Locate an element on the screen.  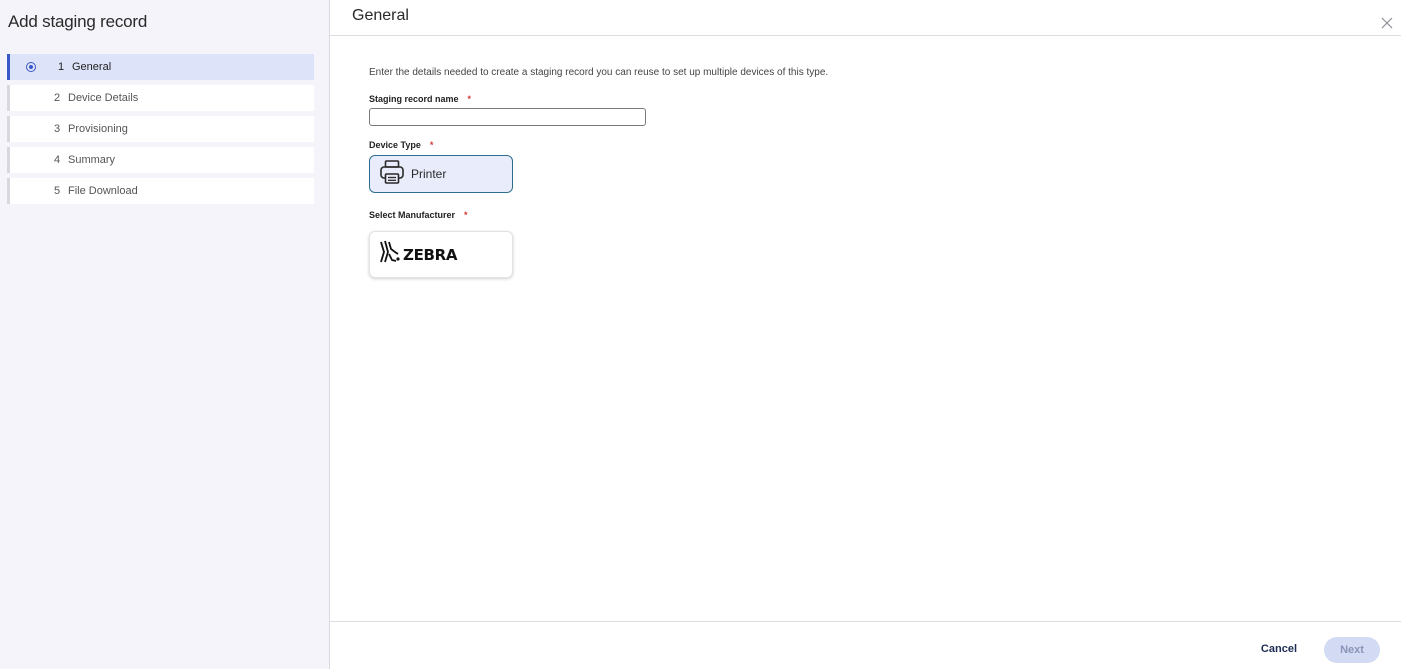
field-label-text: Device Type is located at coordinates (395, 145).